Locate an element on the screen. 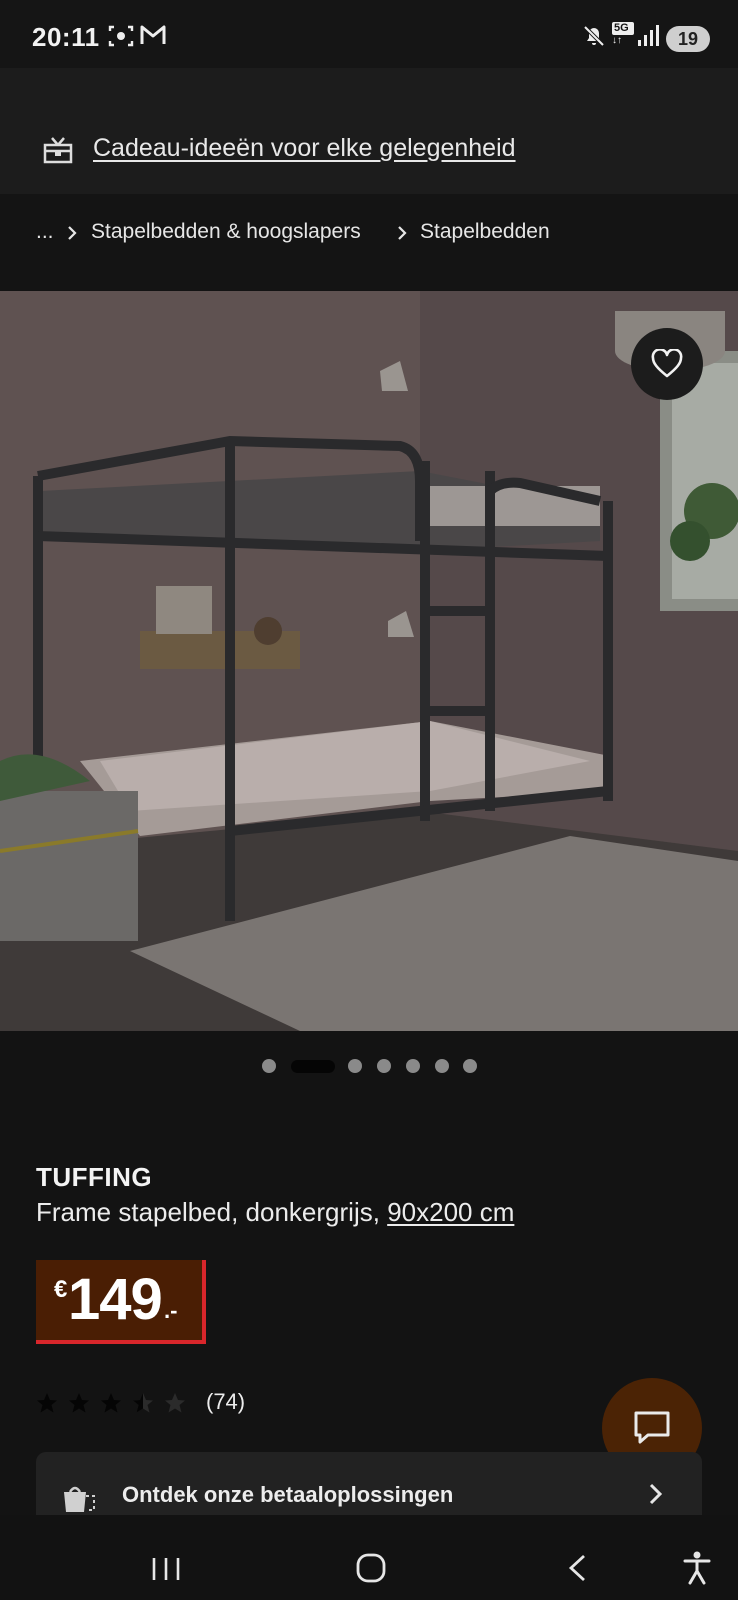  back-icon is located at coordinates (577, 1568).